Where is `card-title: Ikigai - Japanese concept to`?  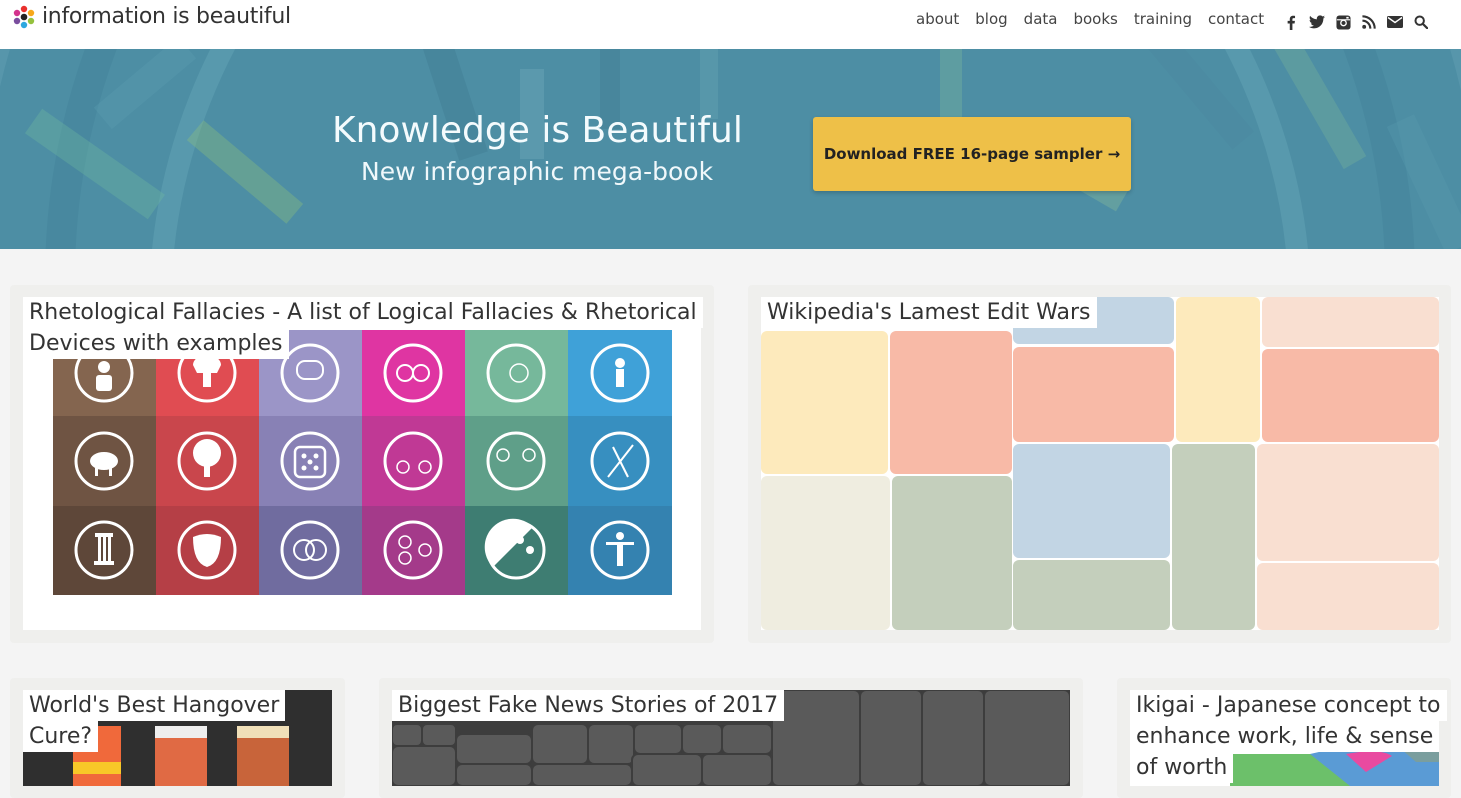
card-title: Ikigai - Japanese concept to is located at coordinates (1288, 705).